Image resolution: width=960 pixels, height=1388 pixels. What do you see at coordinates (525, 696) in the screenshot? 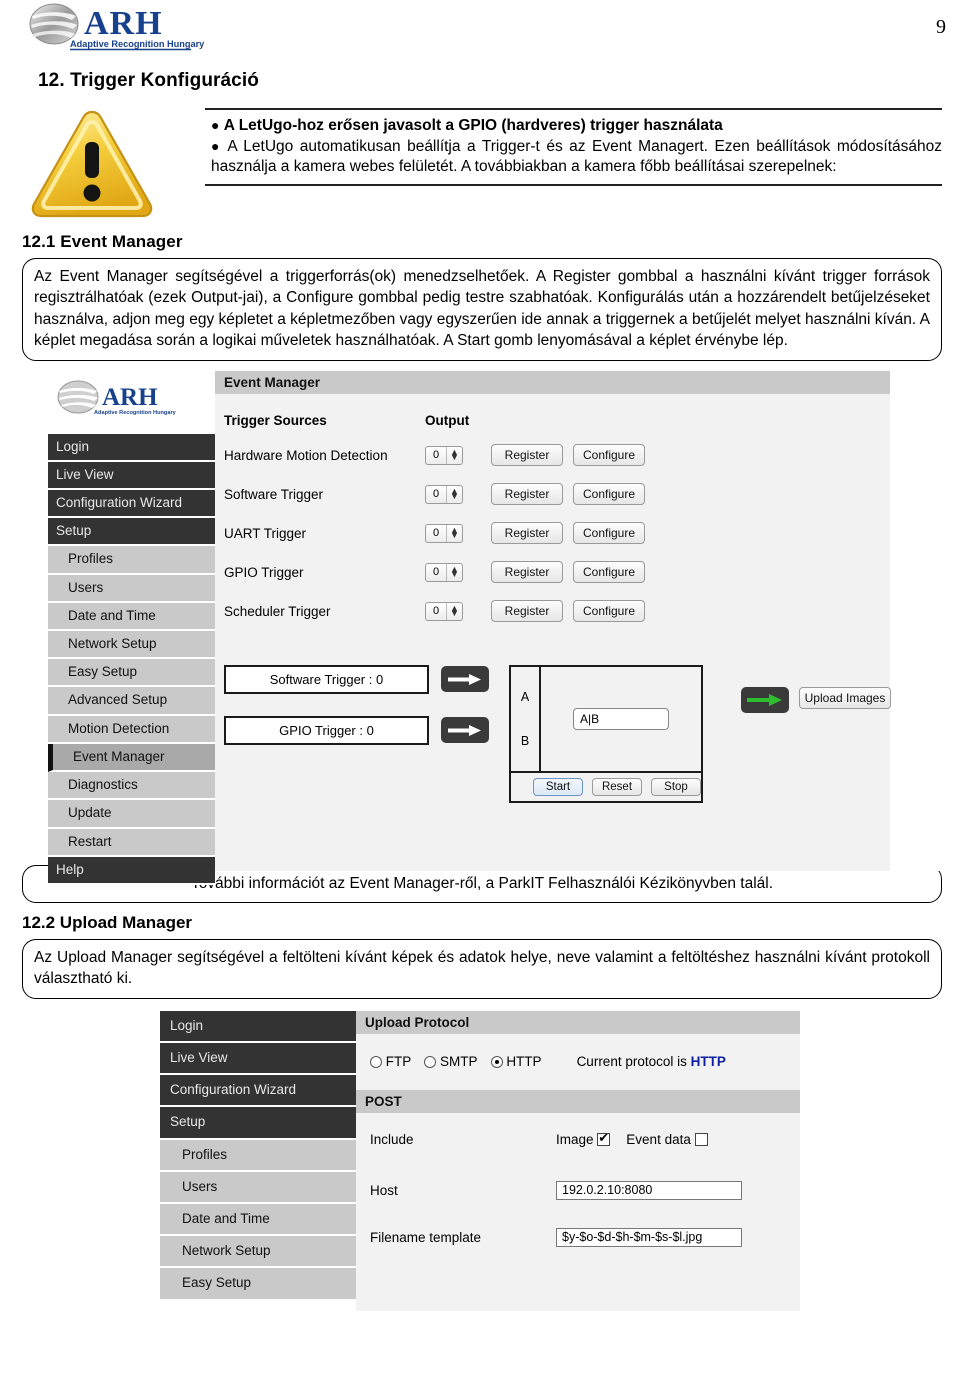
I see `letter-a: A` at bounding box center [525, 696].